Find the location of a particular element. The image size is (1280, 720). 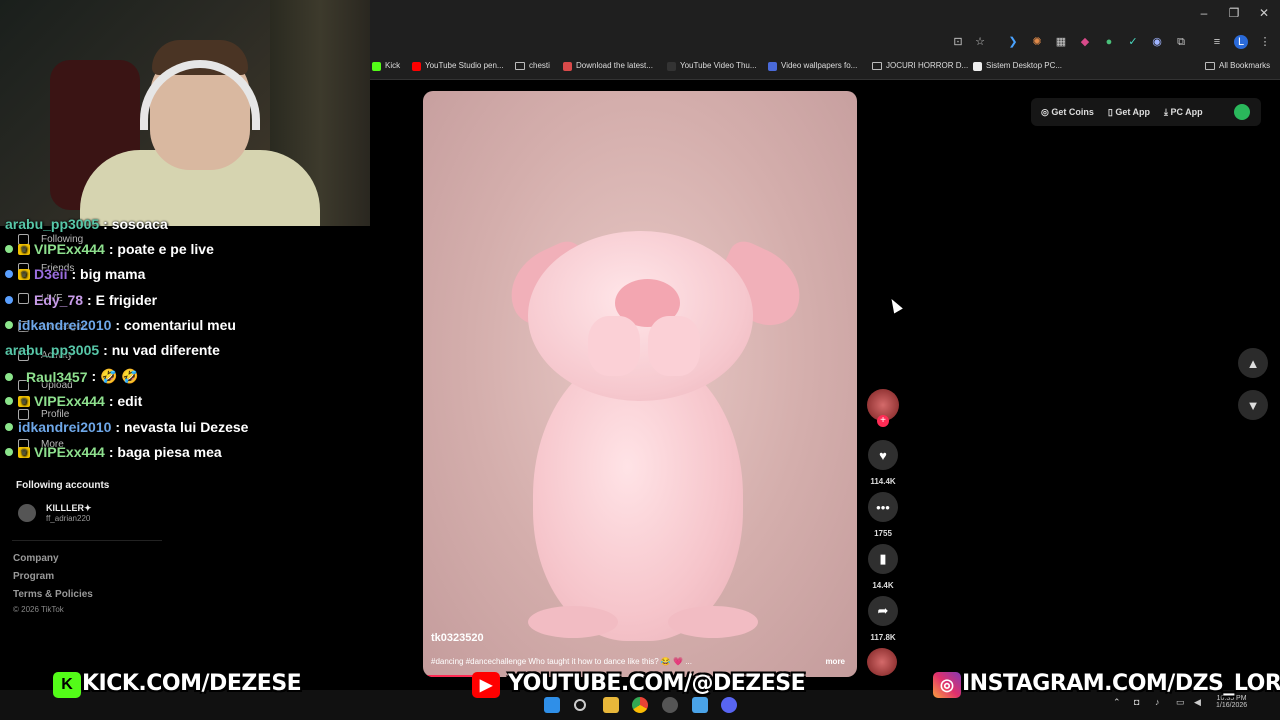

install-app-icon: ⊡ is located at coordinates (958, 42).